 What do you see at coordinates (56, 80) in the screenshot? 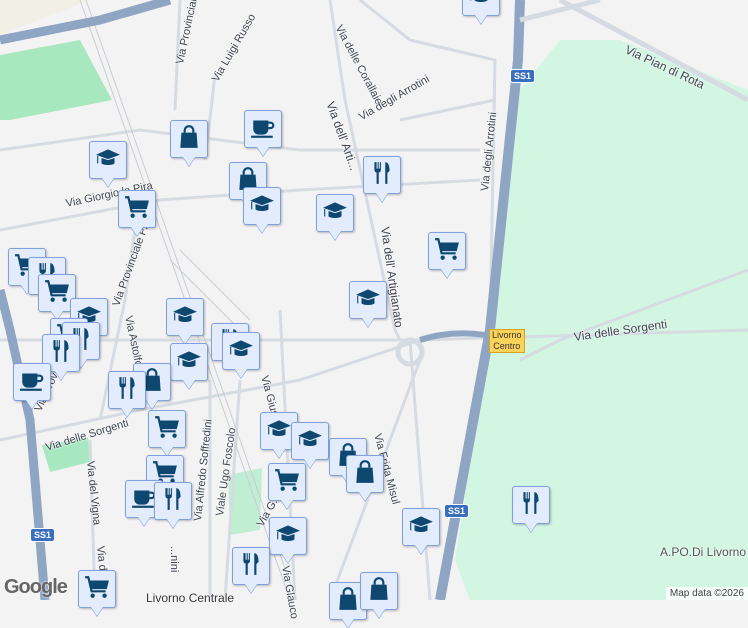
I see `sports-field` at bounding box center [56, 80].